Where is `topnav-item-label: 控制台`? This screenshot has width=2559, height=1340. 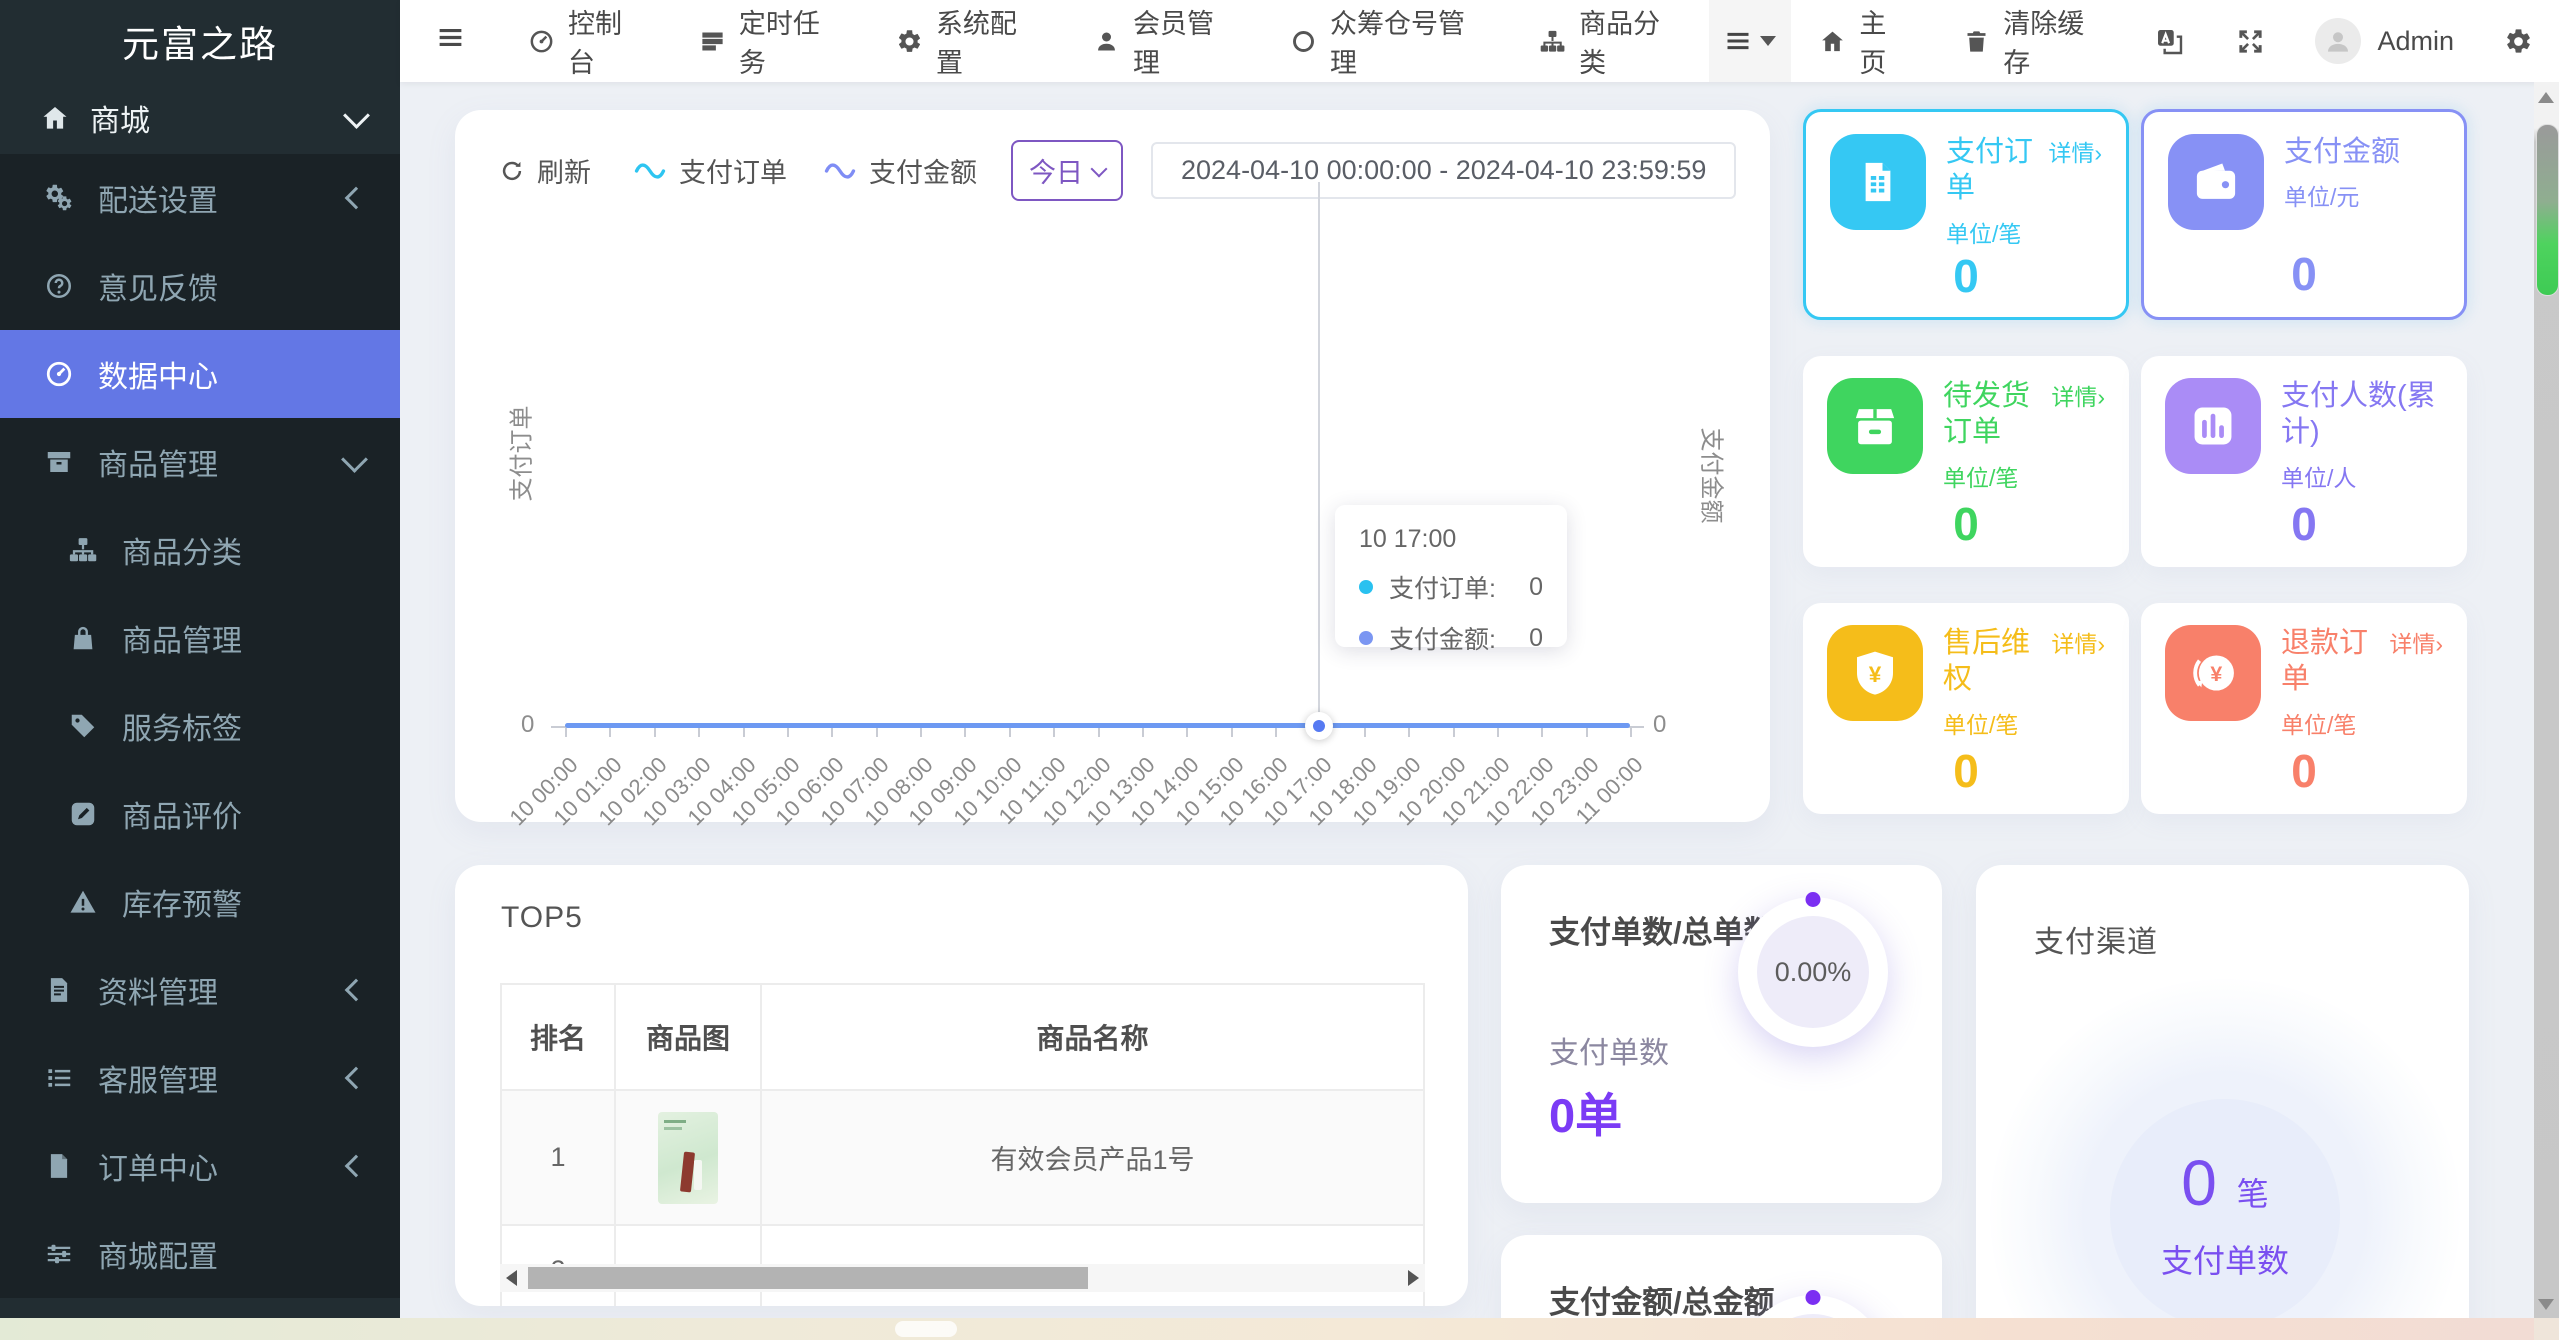
topnav-item-label: 控制台 is located at coordinates (595, 43).